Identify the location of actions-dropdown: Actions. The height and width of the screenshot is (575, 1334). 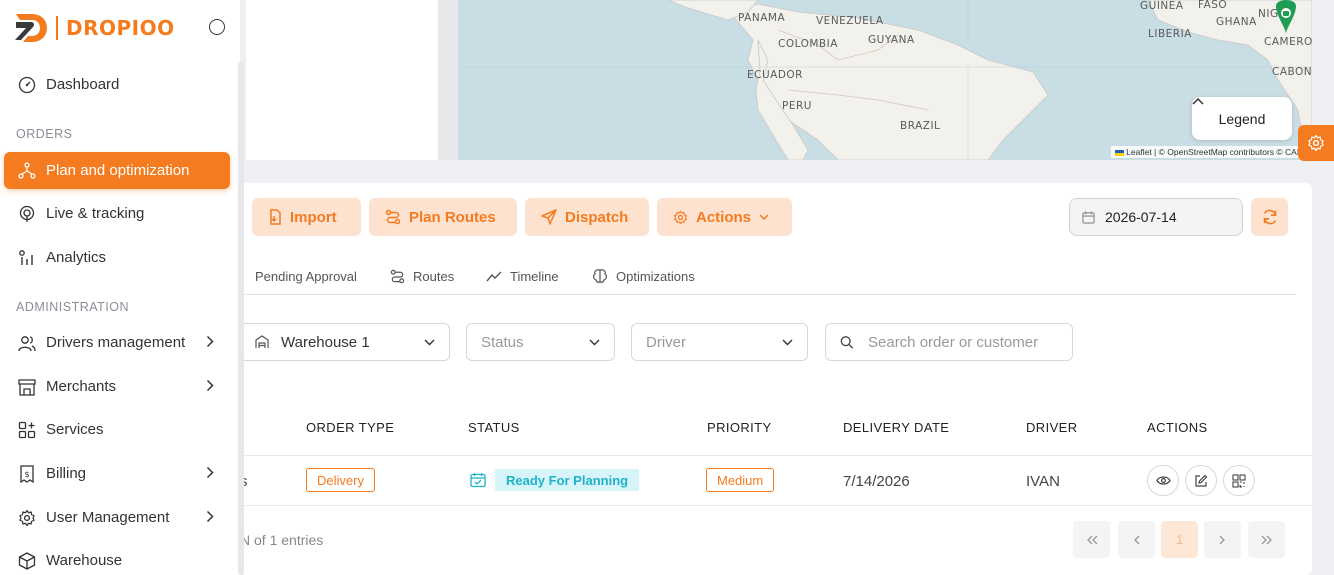
(724, 217).